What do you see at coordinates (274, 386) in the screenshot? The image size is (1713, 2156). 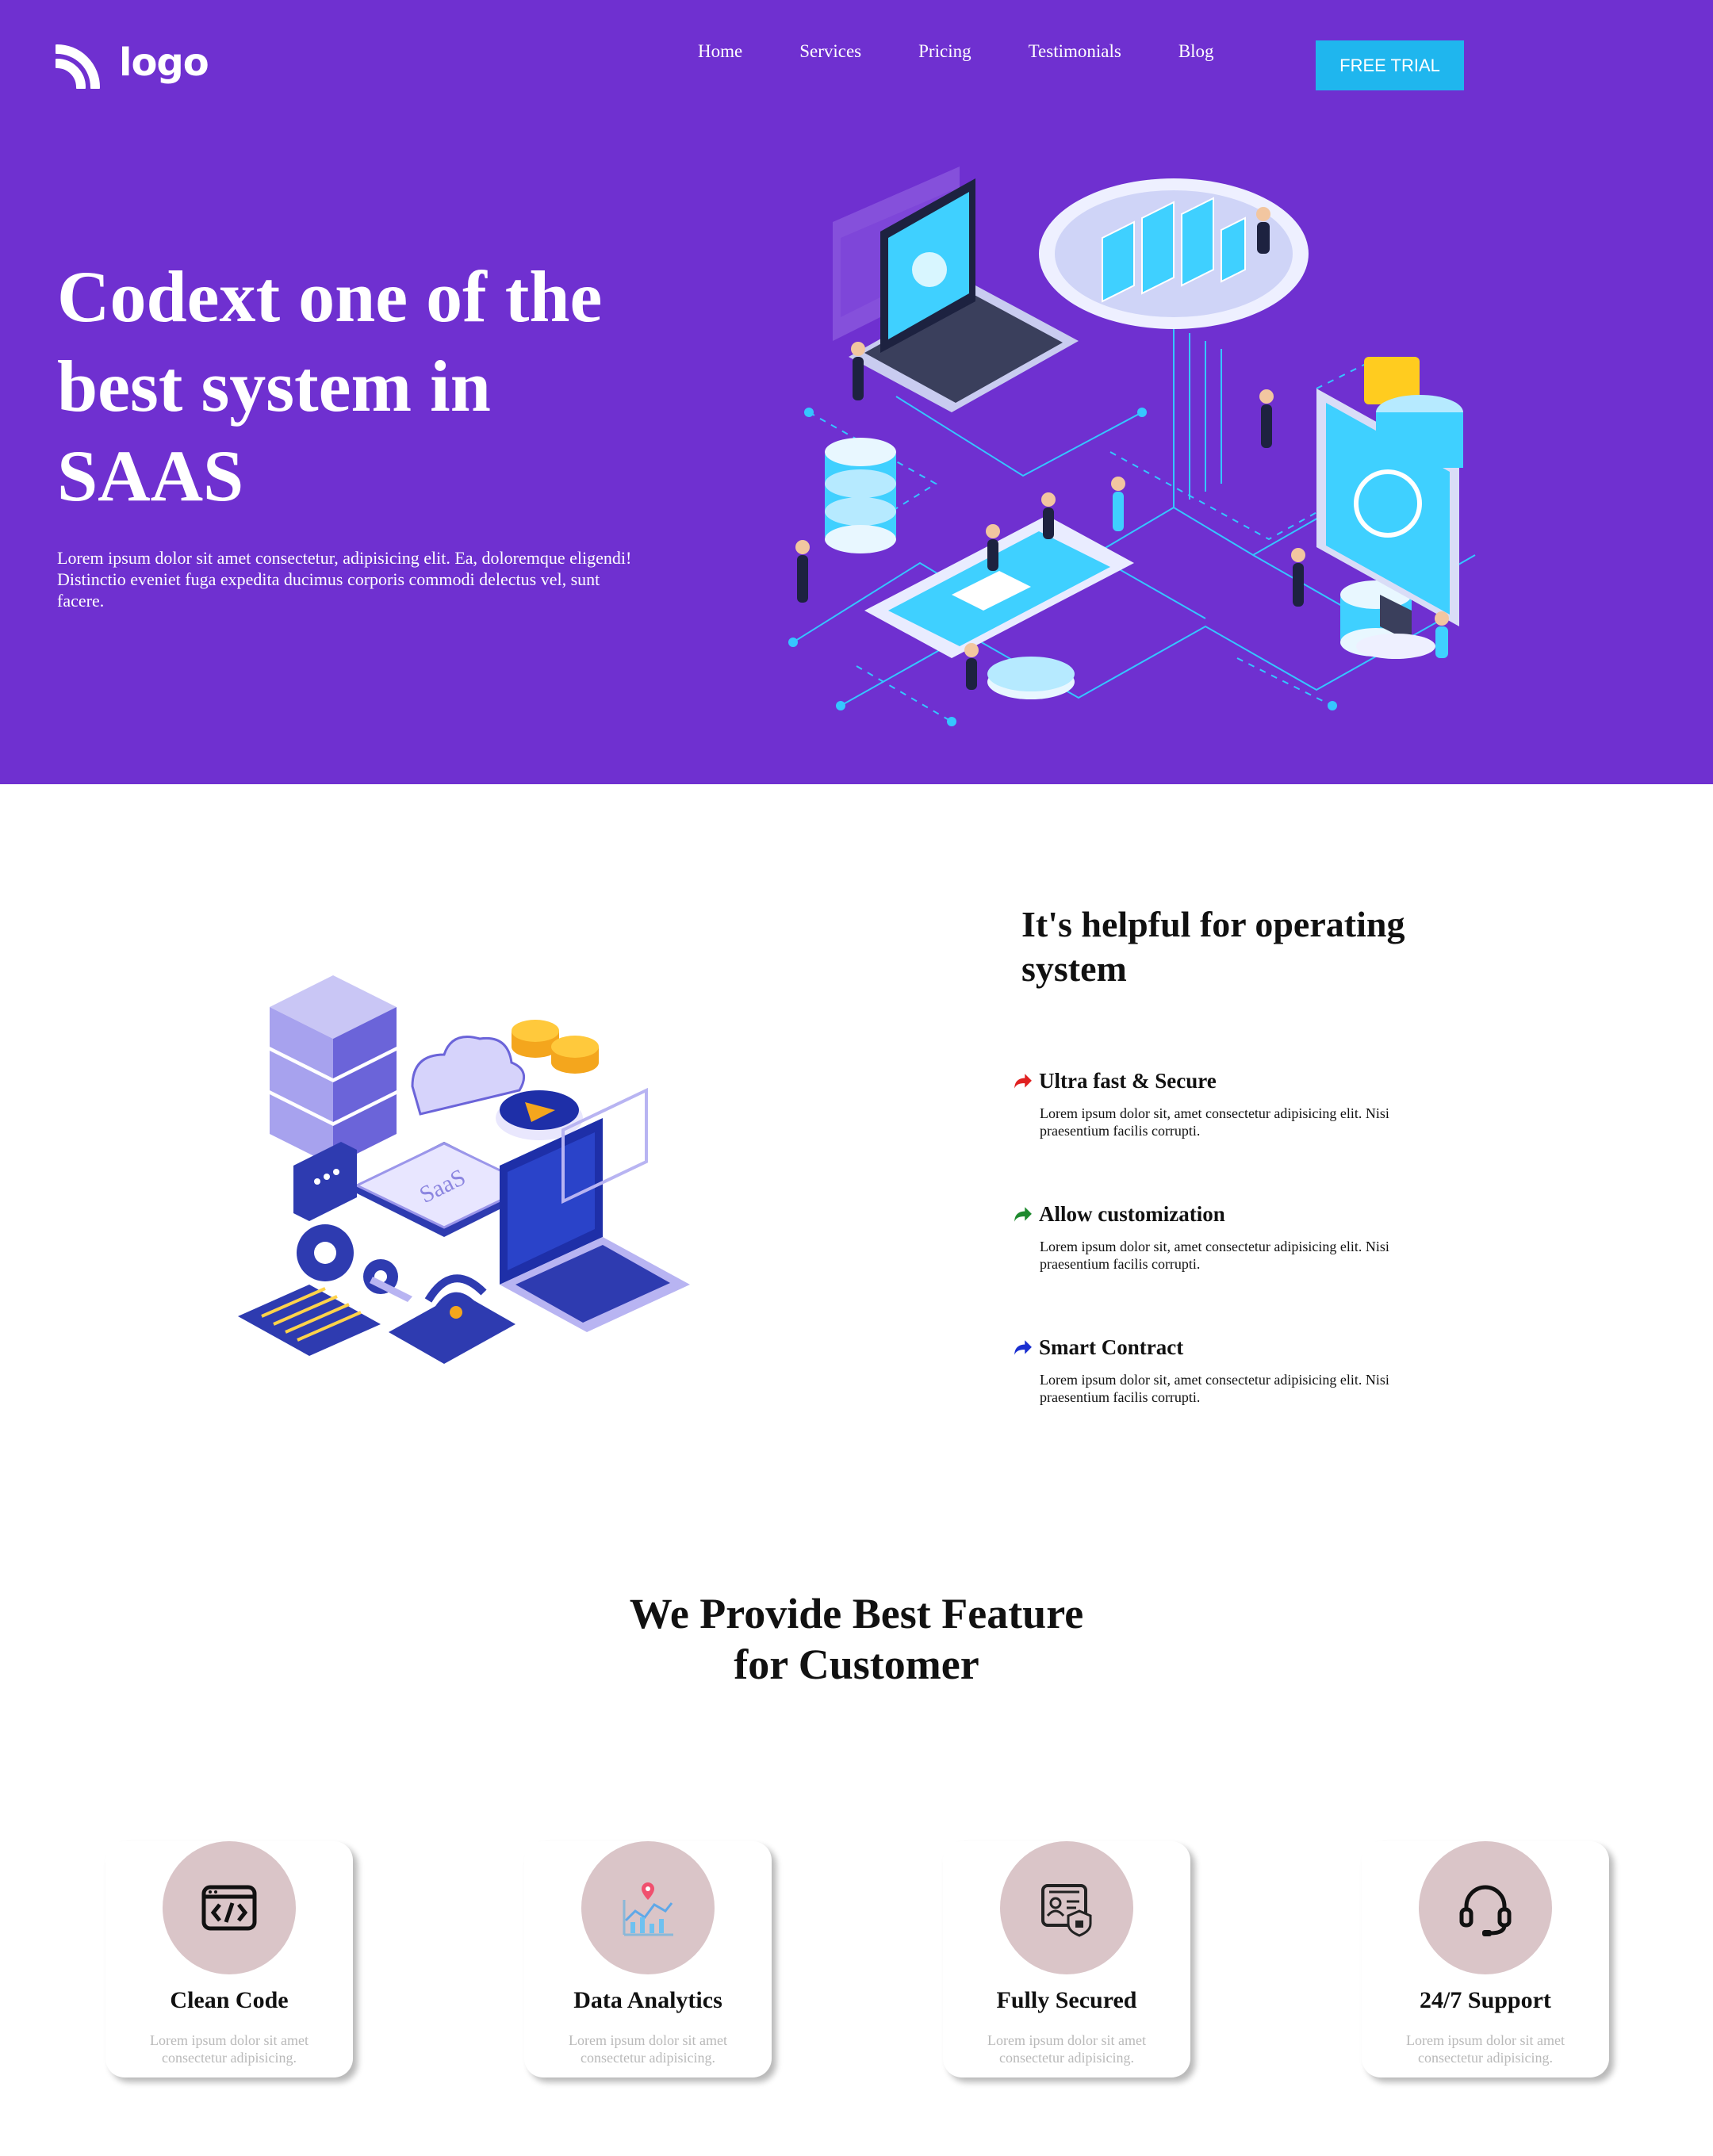 I see `hero-title-line-2: best system in` at bounding box center [274, 386].